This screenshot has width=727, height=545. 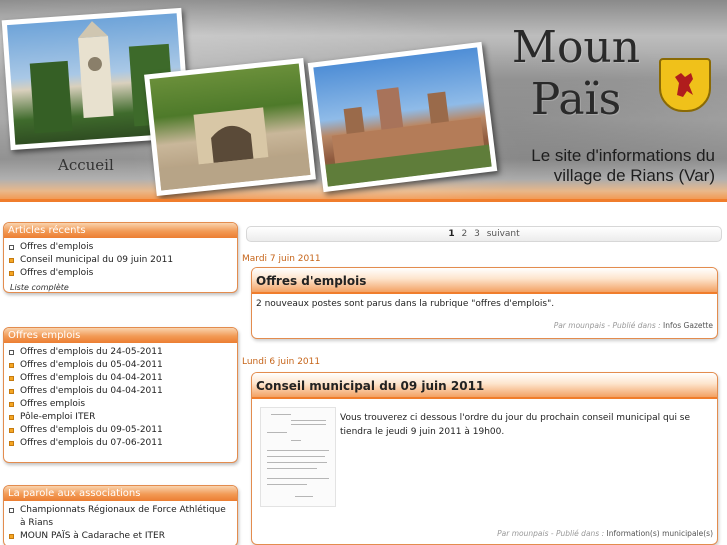 I want to click on coat-of-arms-icon, so click(x=685, y=85).